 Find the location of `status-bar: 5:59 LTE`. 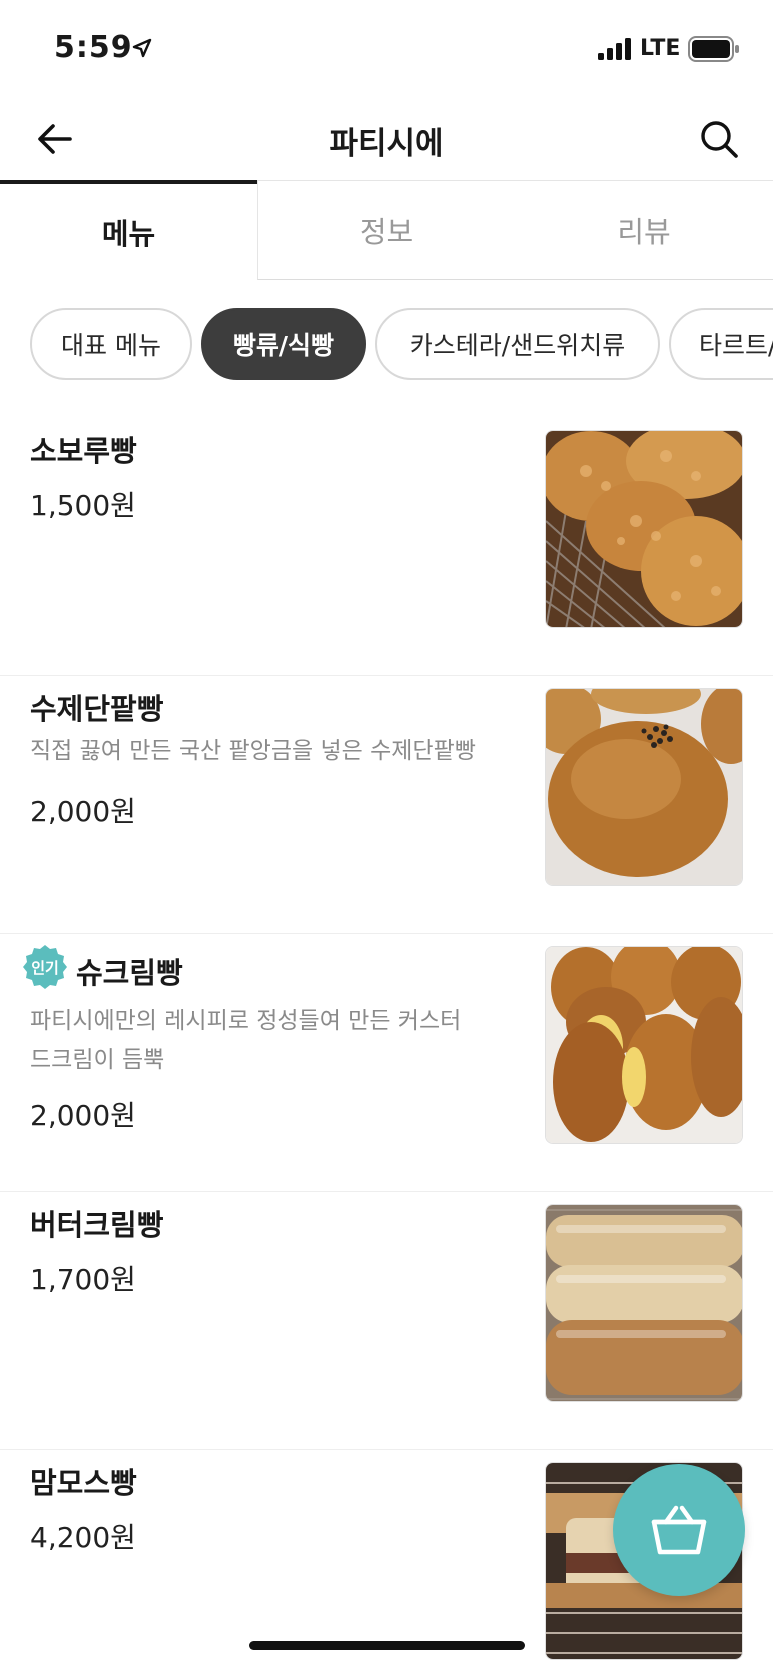

status-bar: 5:59 LTE is located at coordinates (386, 50).